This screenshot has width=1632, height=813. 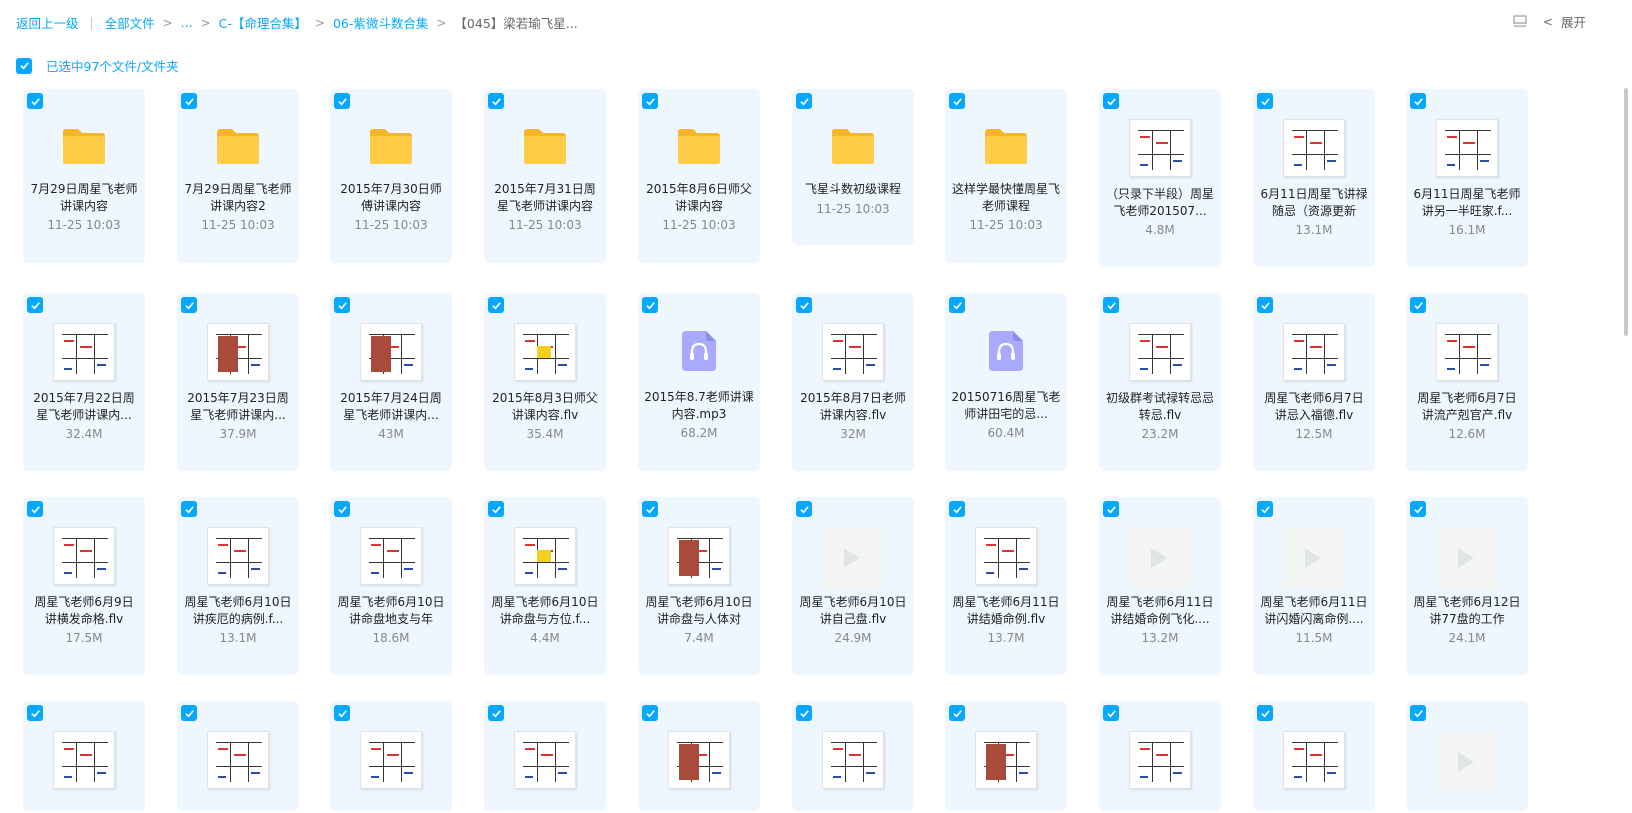 What do you see at coordinates (1314, 178) in the screenshot?
I see `file-card: 6月11日周星飞讲禄随忌（资源更新 13.1M` at bounding box center [1314, 178].